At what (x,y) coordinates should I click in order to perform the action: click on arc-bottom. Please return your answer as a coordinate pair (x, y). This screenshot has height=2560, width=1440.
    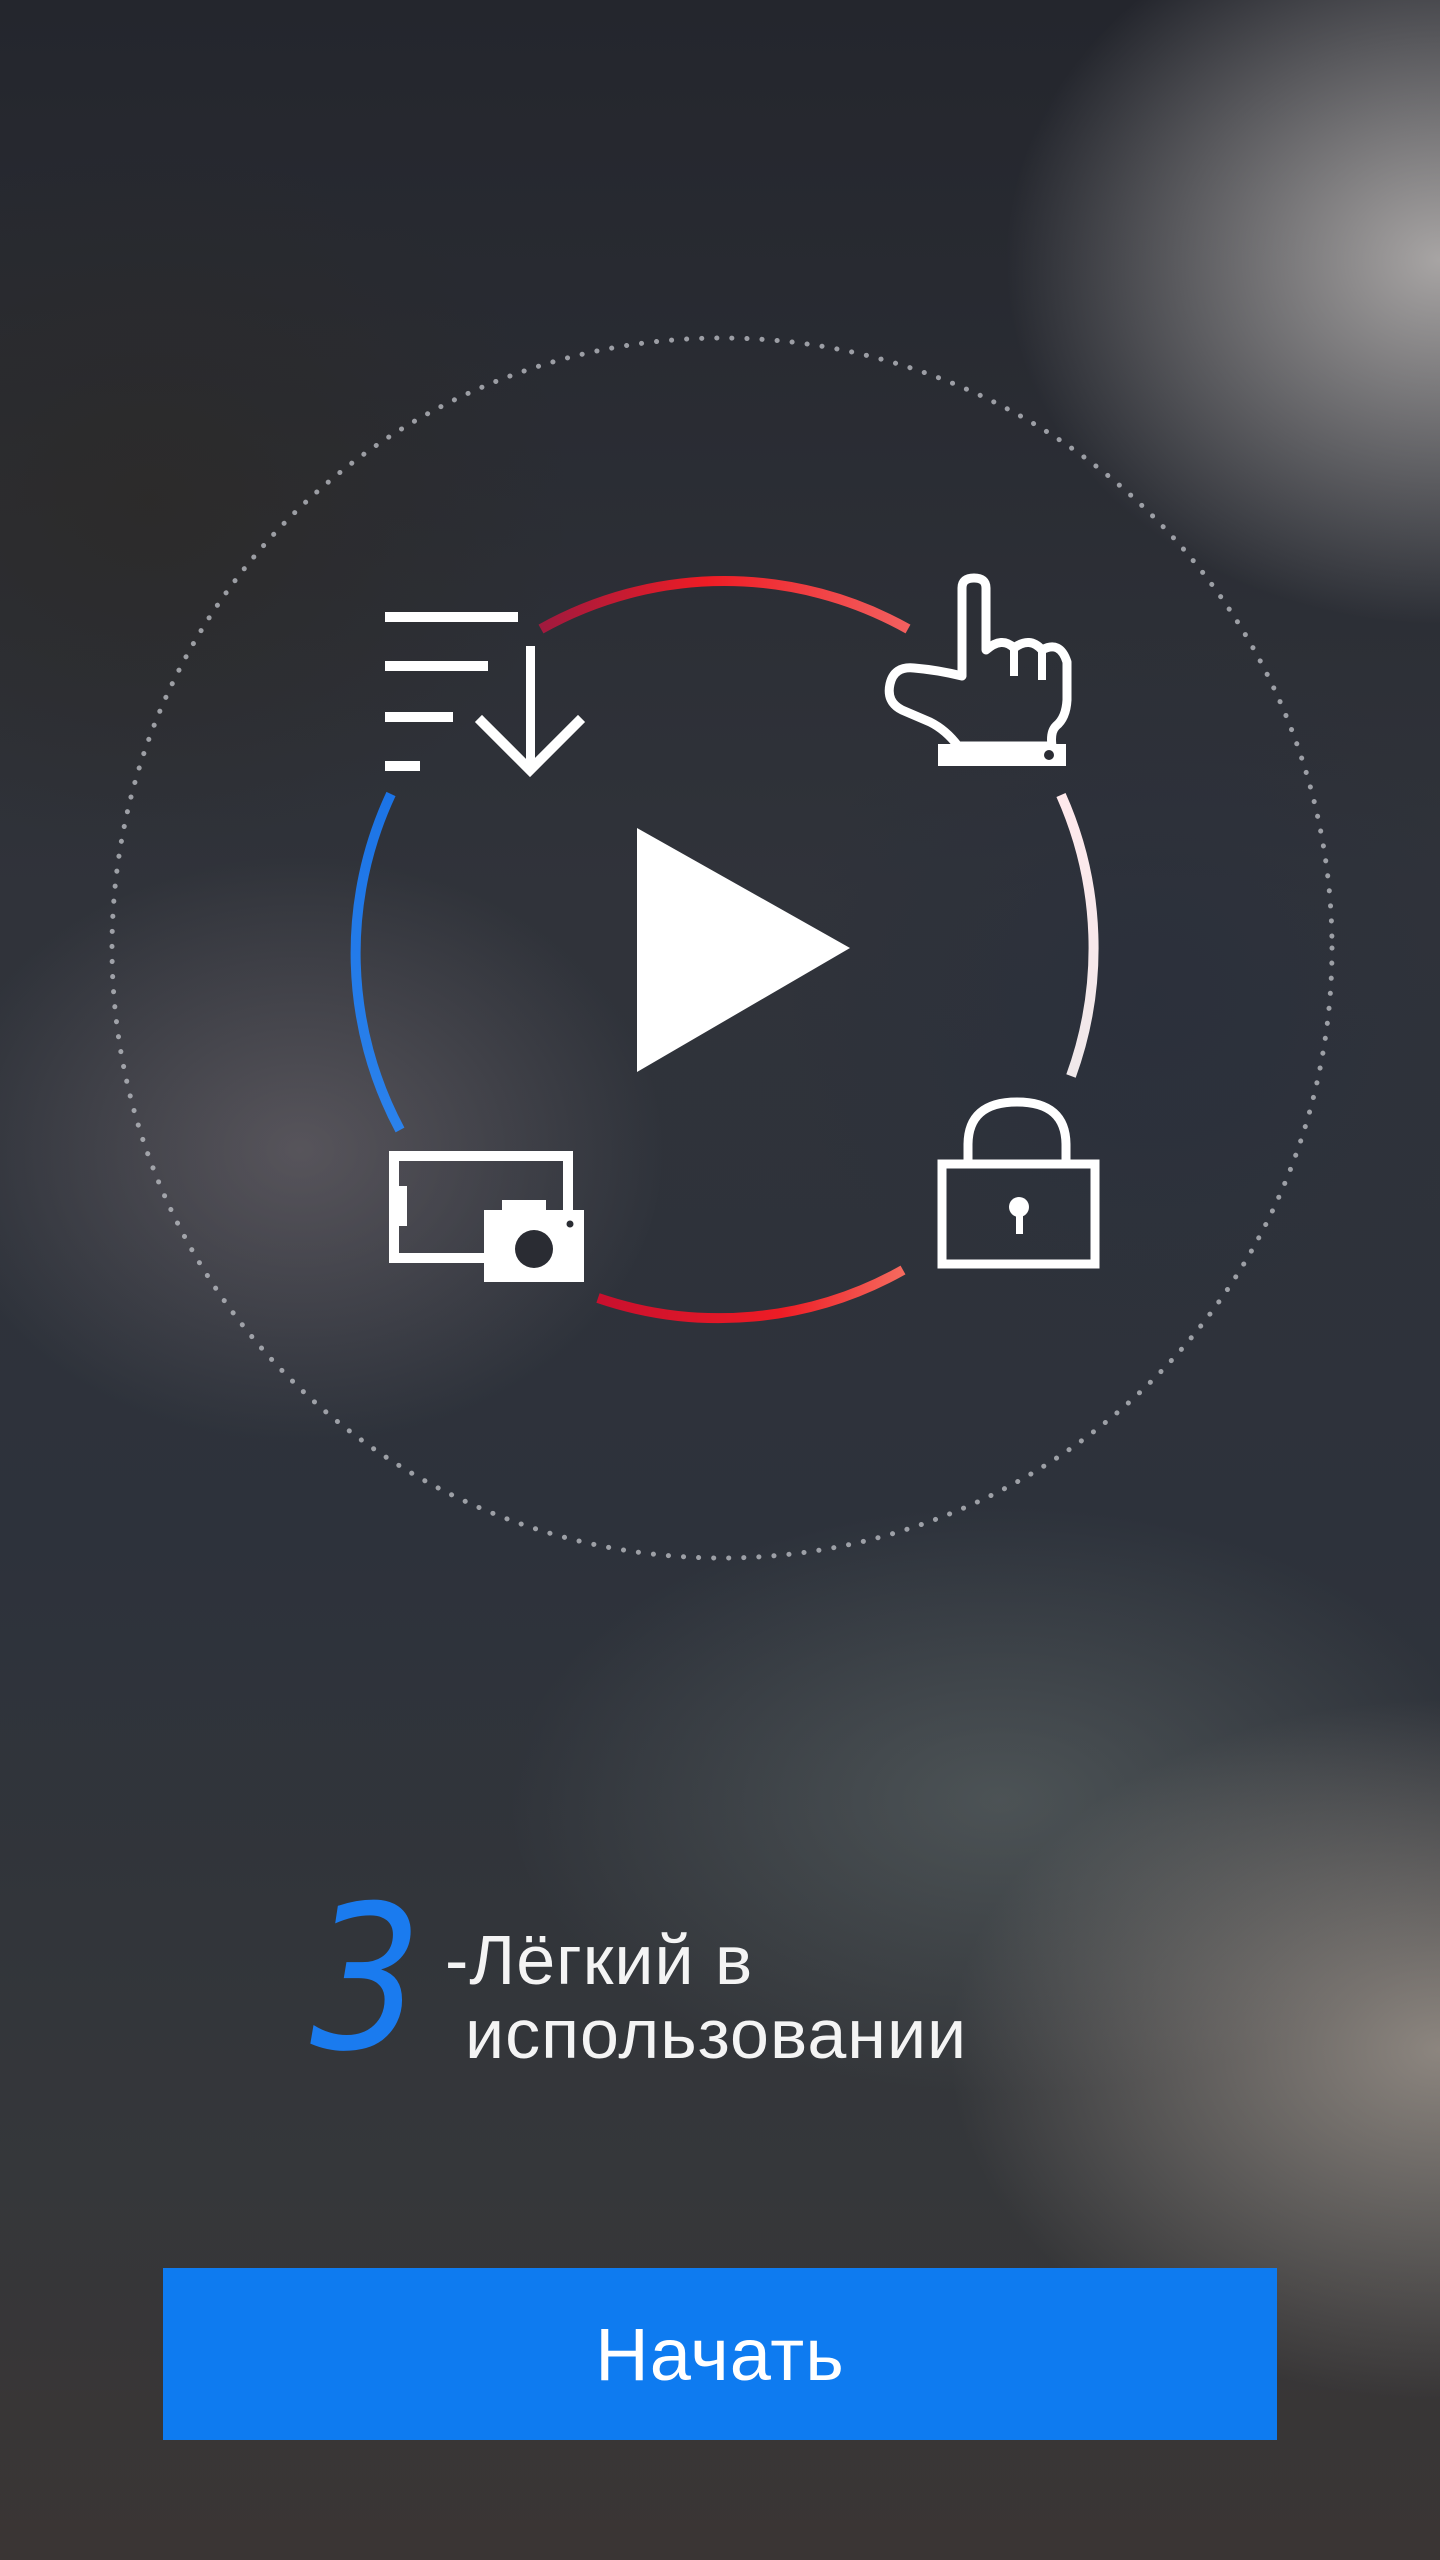
    Looking at the image, I should click on (751, 1294).